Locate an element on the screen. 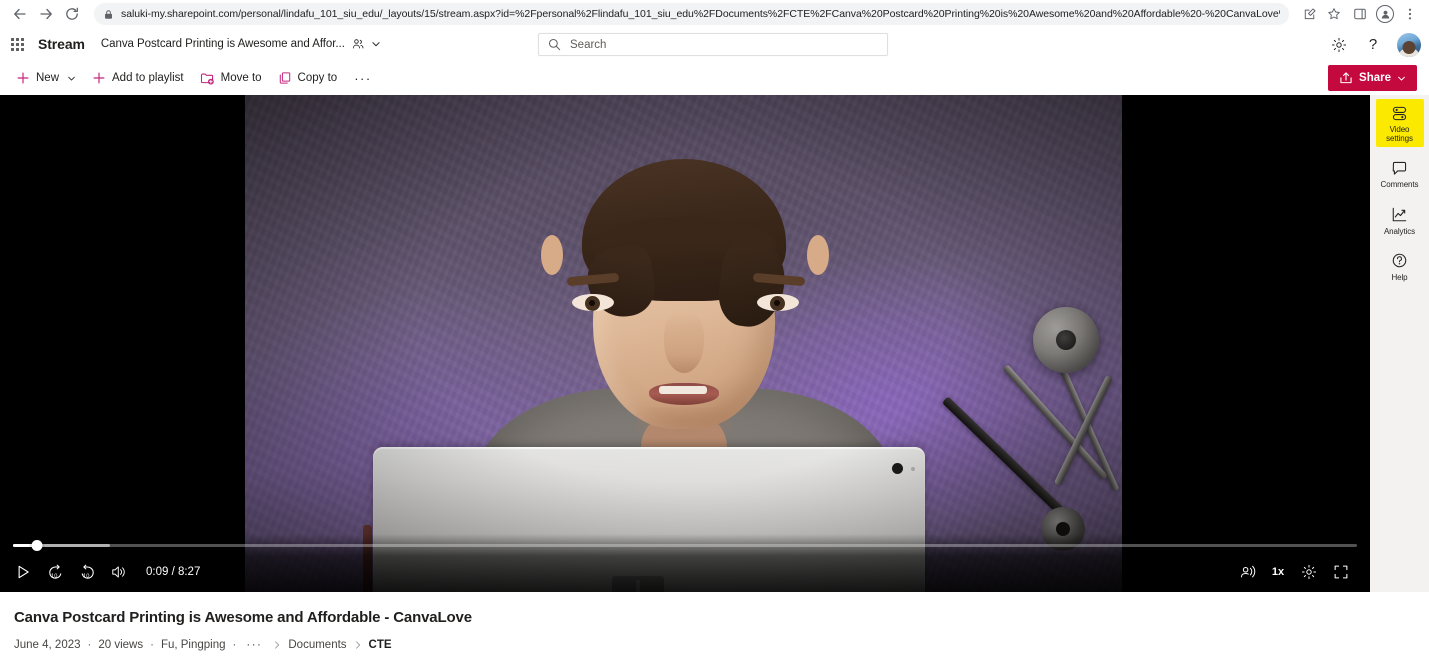  header-actions: ? is located at coordinates (1375, 44).